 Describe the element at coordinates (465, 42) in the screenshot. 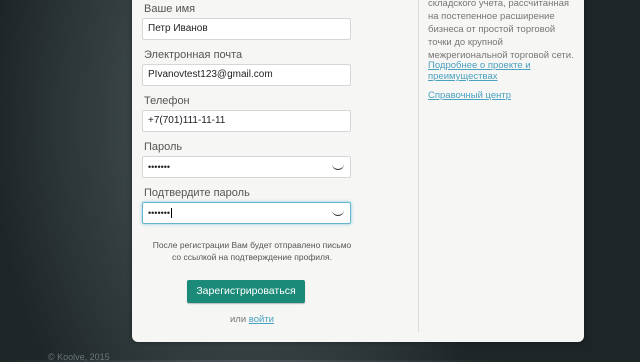

I see `description-line: точки до крупной` at that location.